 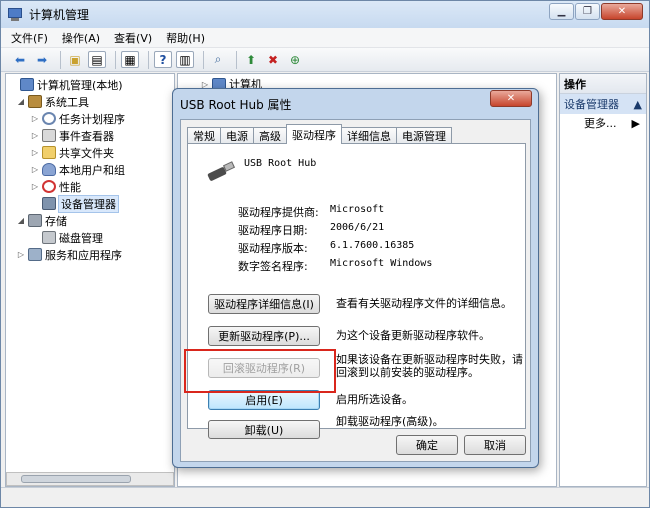 What do you see at coordinates (311, 229) in the screenshot?
I see `info-date: 驱动程序日期: 2006/6/21` at bounding box center [311, 229].